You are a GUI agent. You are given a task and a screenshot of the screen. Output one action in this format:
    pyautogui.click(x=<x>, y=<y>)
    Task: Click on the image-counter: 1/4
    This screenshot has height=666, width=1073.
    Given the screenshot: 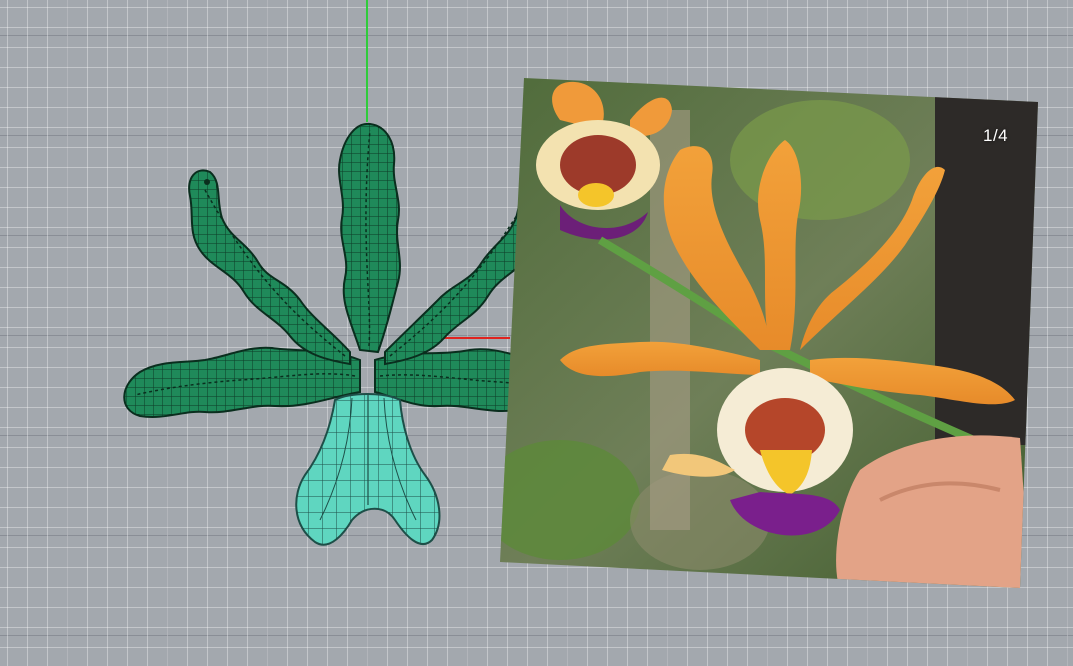 What is the action you would take?
    pyautogui.click(x=996, y=135)
    